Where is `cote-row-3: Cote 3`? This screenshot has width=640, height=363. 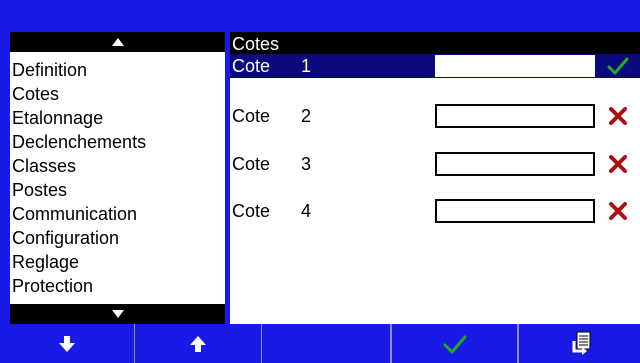
cote-row-3: Cote 3 is located at coordinates (435, 164).